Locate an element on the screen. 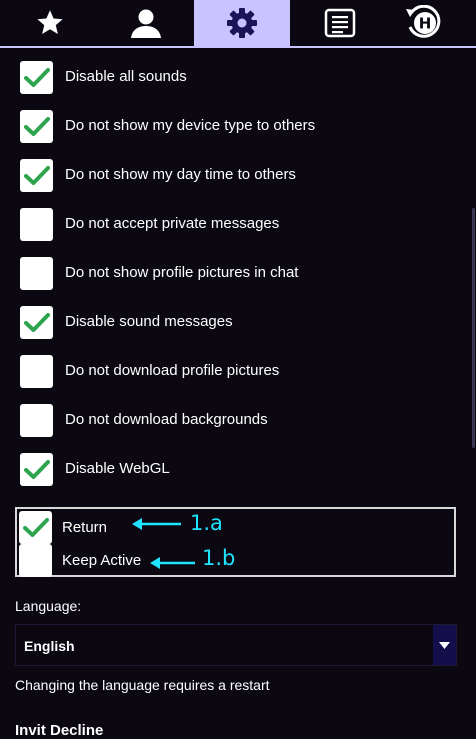  return-label: Return is located at coordinates (85, 527).